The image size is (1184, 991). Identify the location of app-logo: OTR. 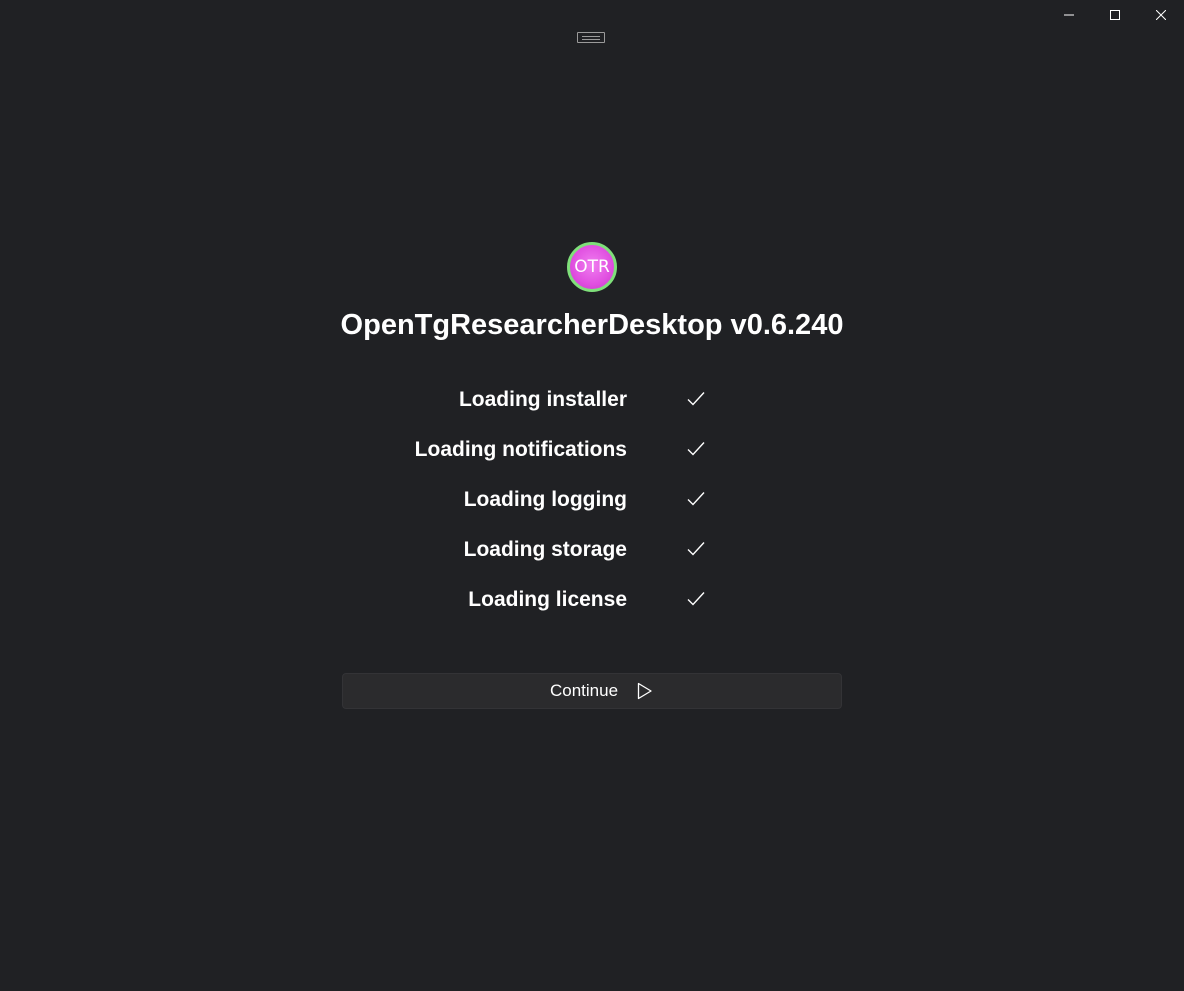
(592, 267).